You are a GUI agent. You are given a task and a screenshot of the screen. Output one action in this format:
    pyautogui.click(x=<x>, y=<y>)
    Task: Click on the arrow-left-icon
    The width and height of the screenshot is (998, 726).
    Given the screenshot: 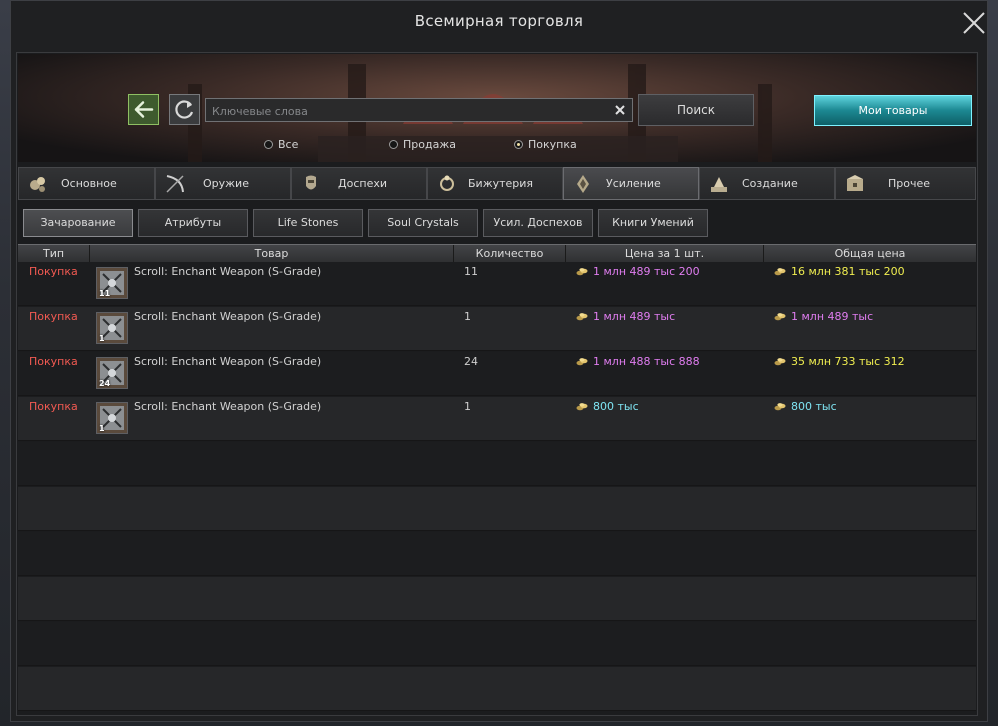 What is the action you would take?
    pyautogui.click(x=144, y=109)
    